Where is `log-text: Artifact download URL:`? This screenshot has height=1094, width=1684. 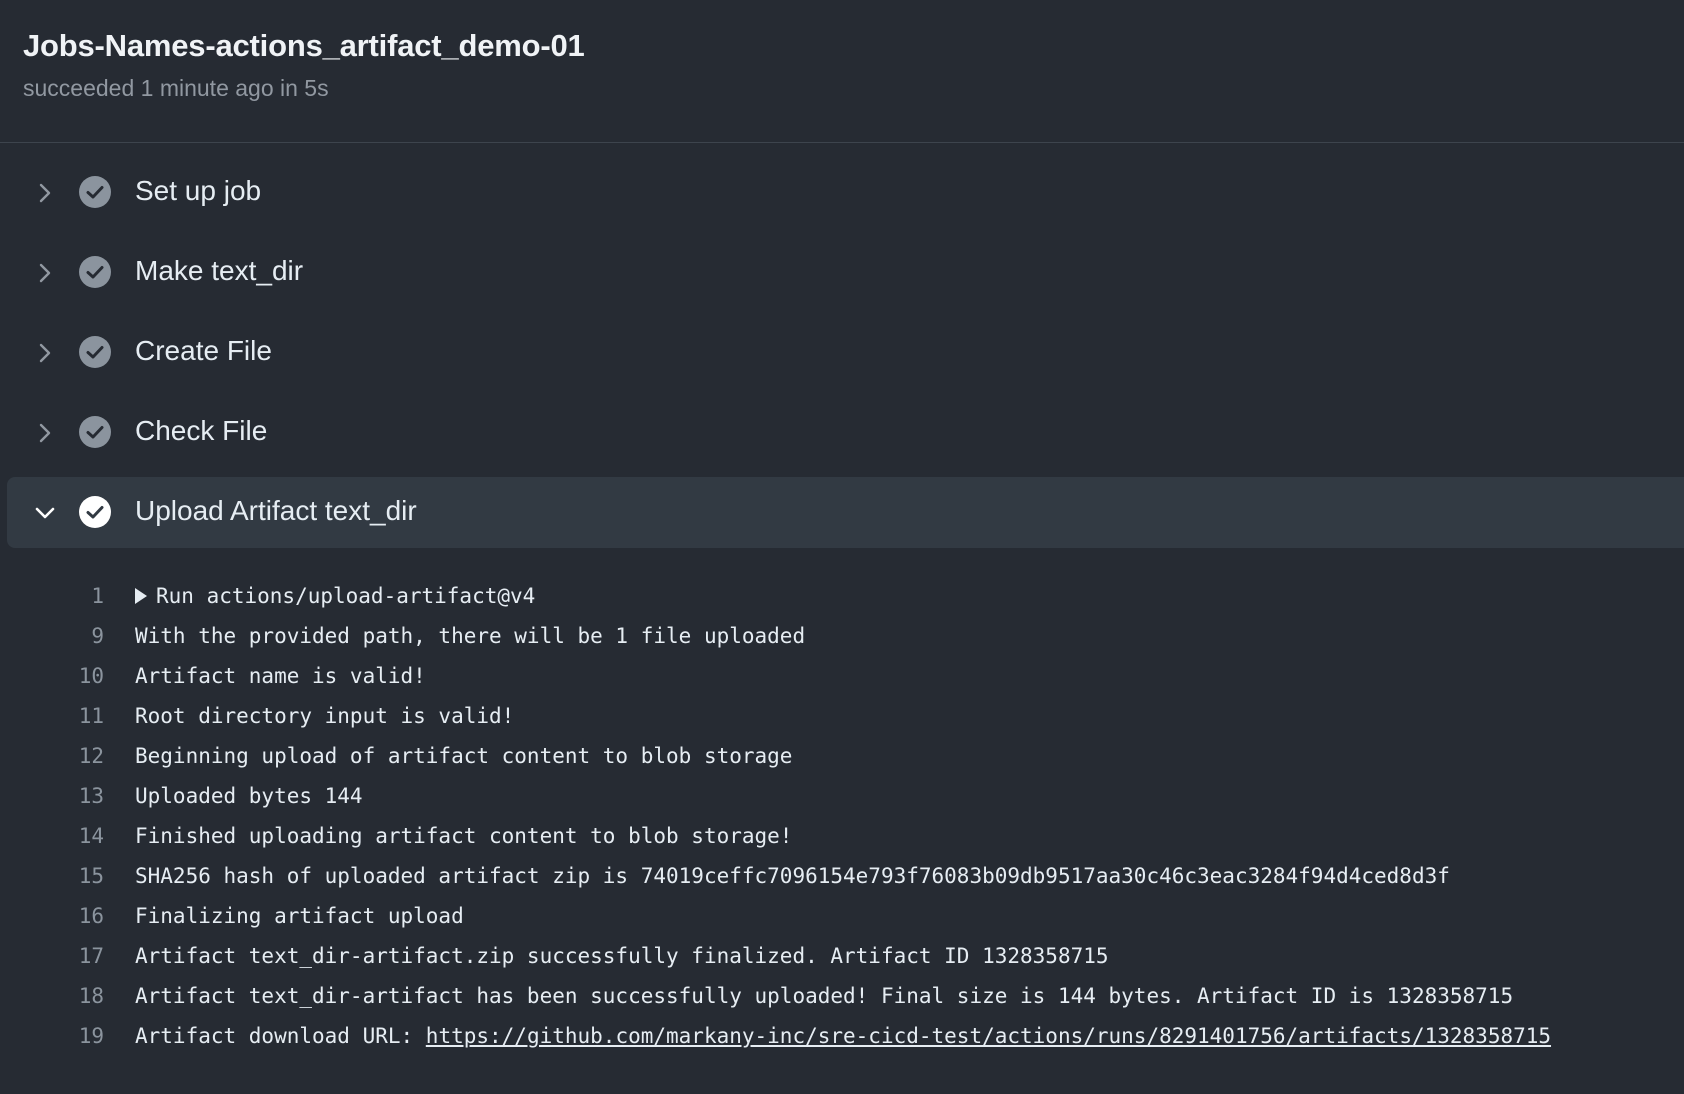 log-text: Artifact download URL: is located at coordinates (280, 1036).